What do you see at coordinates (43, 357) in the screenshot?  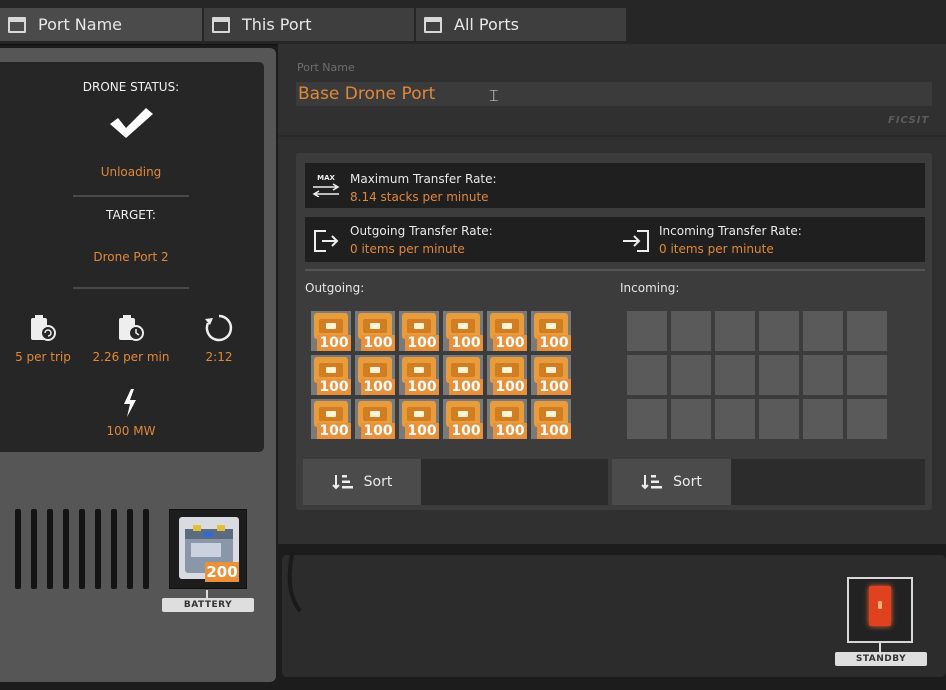 I see `stat-per-trip: 5 per trip` at bounding box center [43, 357].